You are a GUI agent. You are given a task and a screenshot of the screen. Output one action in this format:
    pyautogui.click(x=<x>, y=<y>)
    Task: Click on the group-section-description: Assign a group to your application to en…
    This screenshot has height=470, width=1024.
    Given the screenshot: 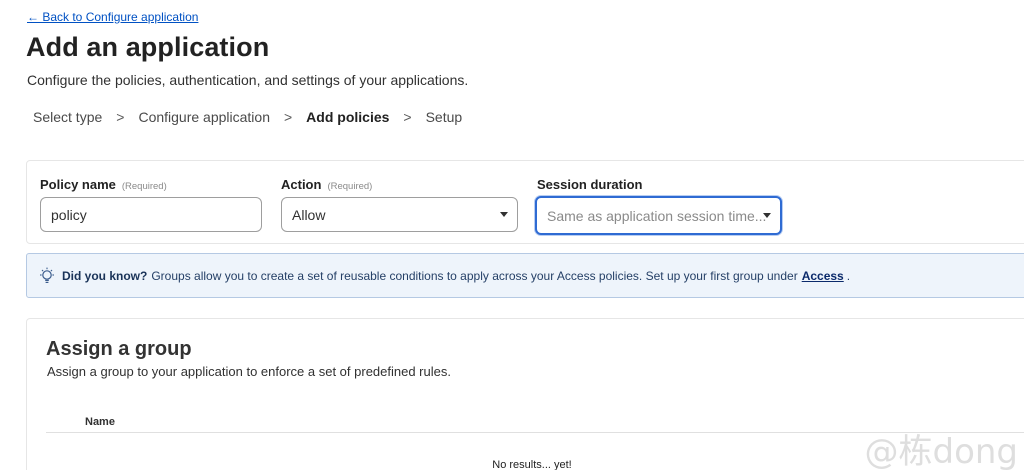 What is the action you would take?
    pyautogui.click(x=249, y=371)
    